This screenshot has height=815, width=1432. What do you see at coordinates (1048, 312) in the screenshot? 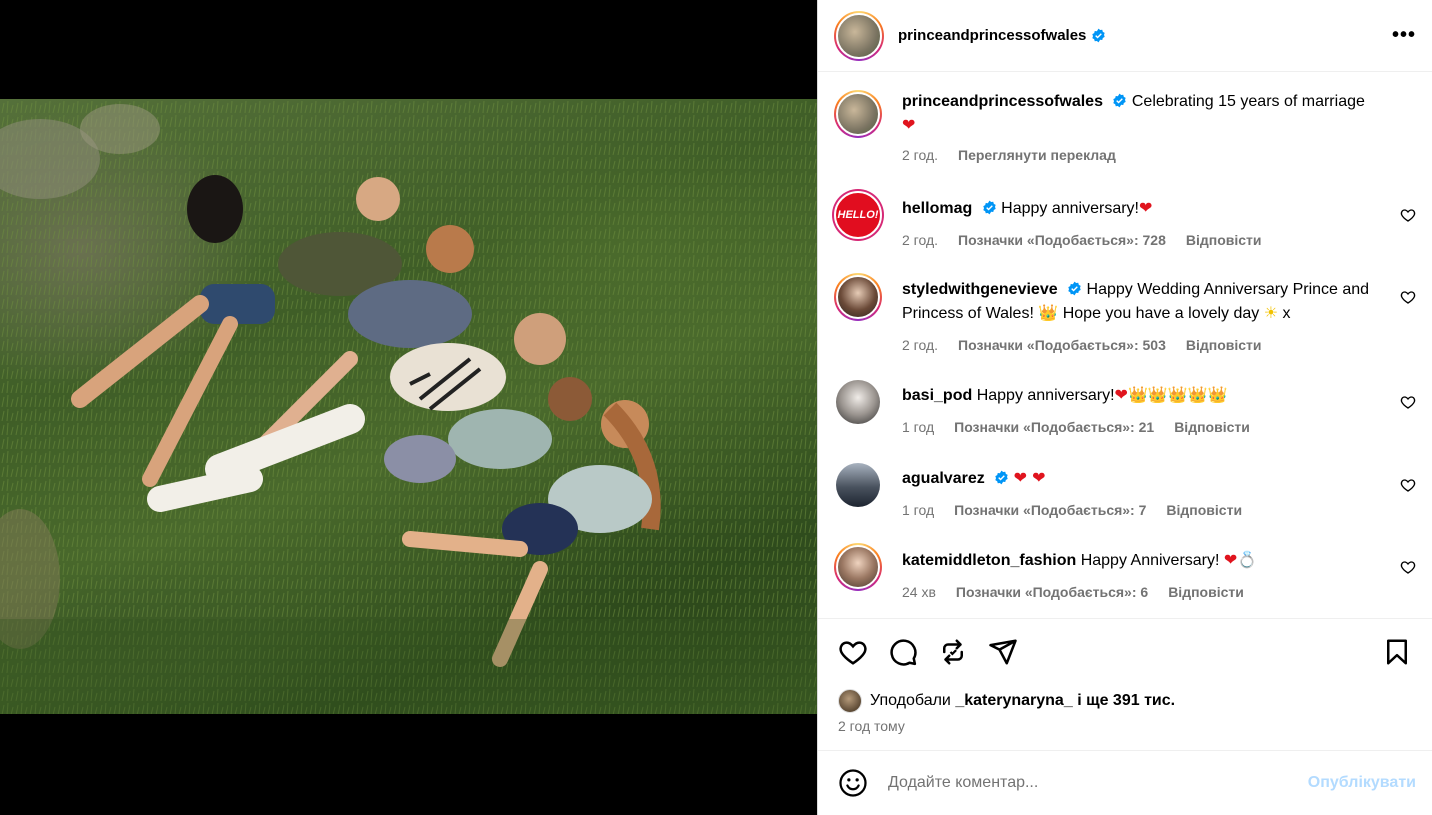
I see `crown-emoji: 👑` at bounding box center [1048, 312].